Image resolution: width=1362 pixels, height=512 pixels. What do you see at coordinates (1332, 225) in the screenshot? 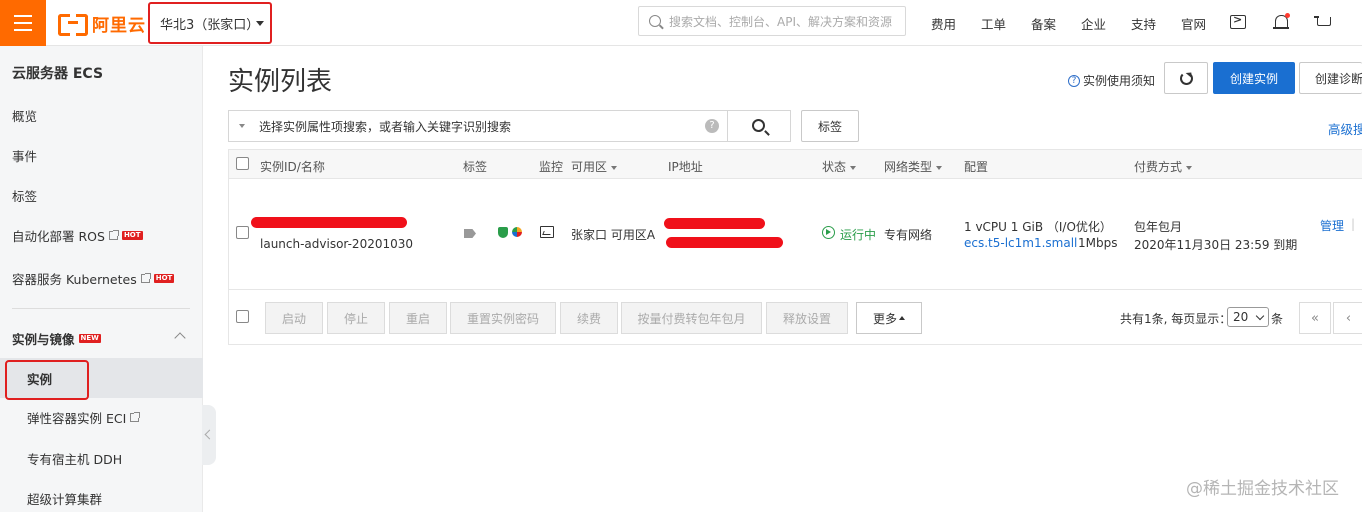
I see `manage-link: 管理` at bounding box center [1332, 225].